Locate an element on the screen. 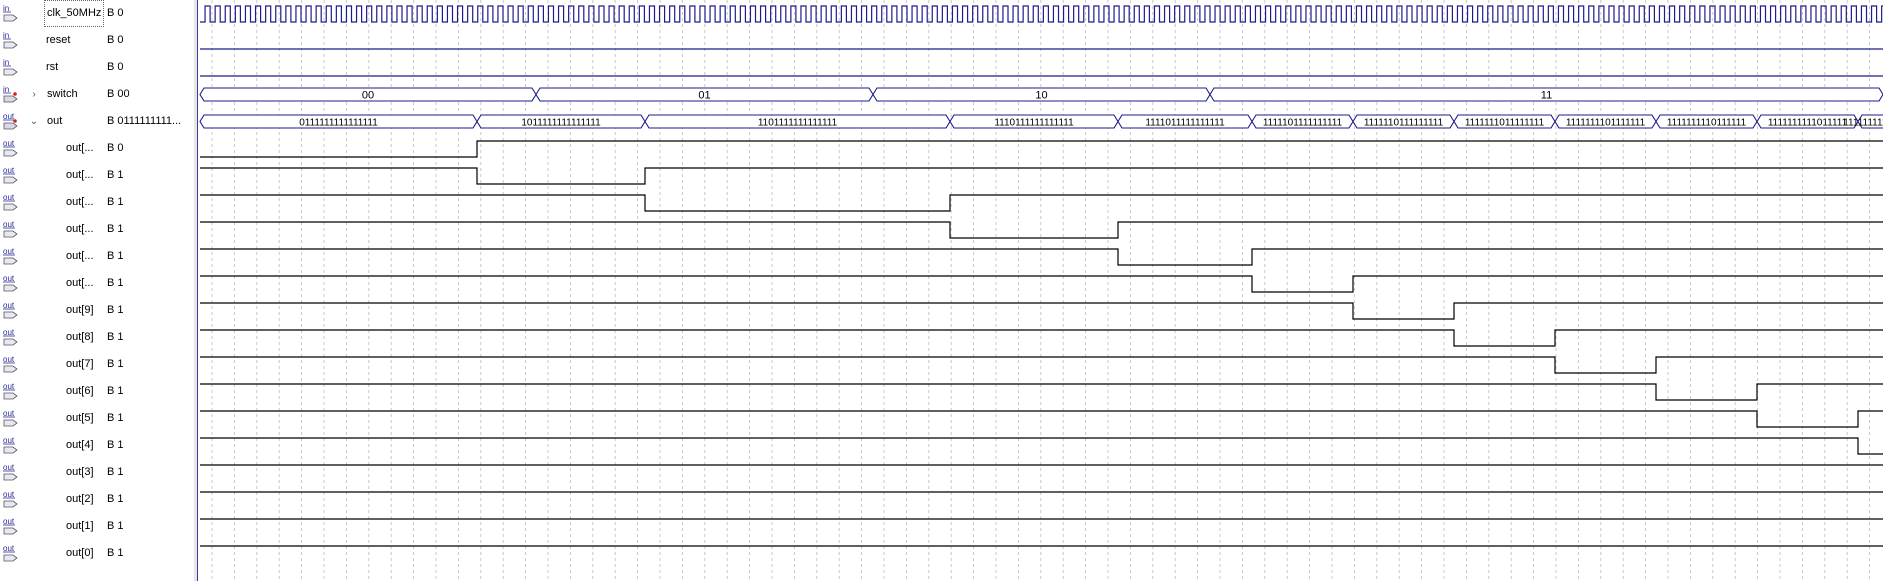 This screenshot has width=1883, height=584. signal-name: out[7] is located at coordinates (80, 364).